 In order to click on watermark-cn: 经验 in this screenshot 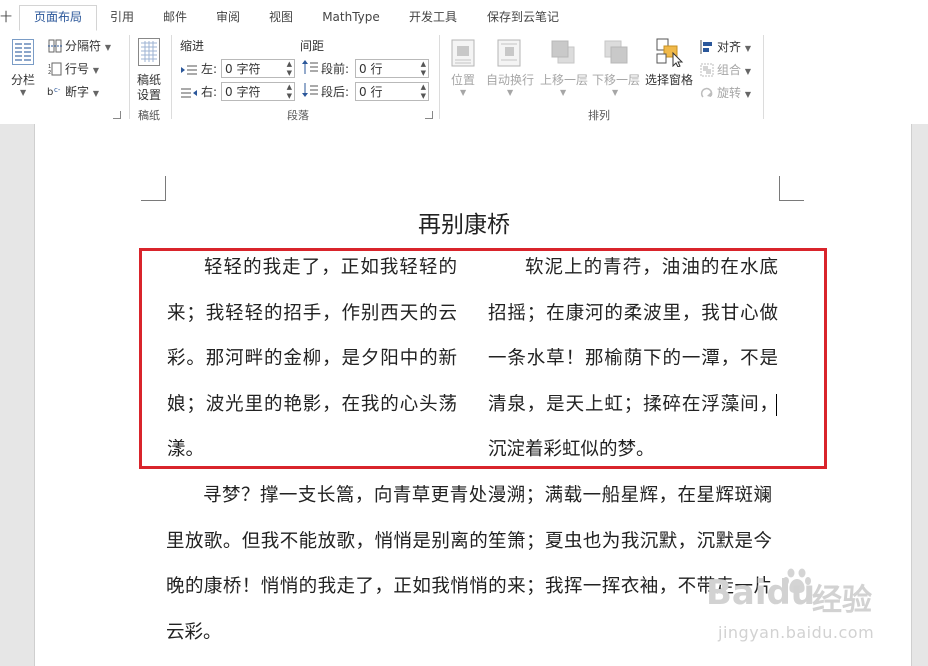, I will do `click(842, 600)`.